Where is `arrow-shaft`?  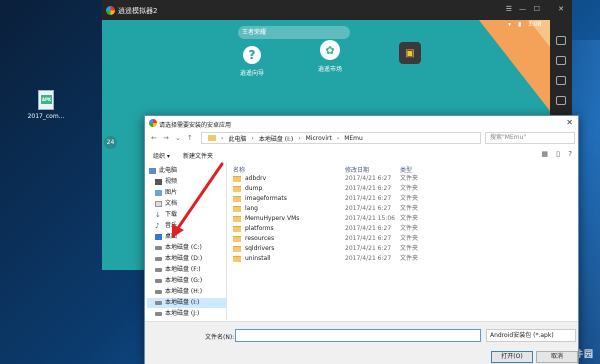 arrow-shaft is located at coordinates (200, 196).